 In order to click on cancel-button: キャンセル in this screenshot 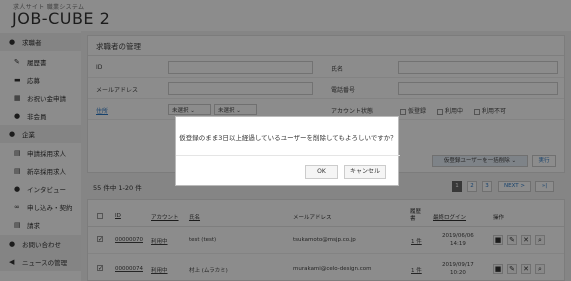, I will do `click(365, 172)`.